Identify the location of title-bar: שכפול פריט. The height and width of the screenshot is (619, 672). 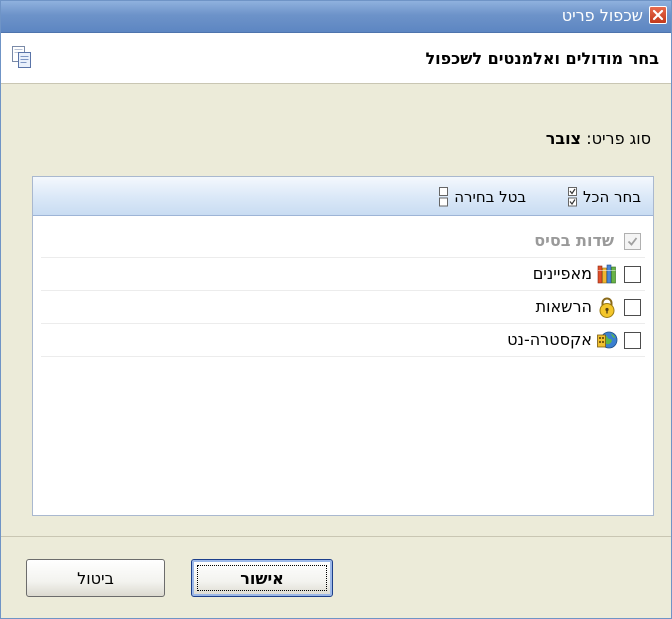
(336, 17).